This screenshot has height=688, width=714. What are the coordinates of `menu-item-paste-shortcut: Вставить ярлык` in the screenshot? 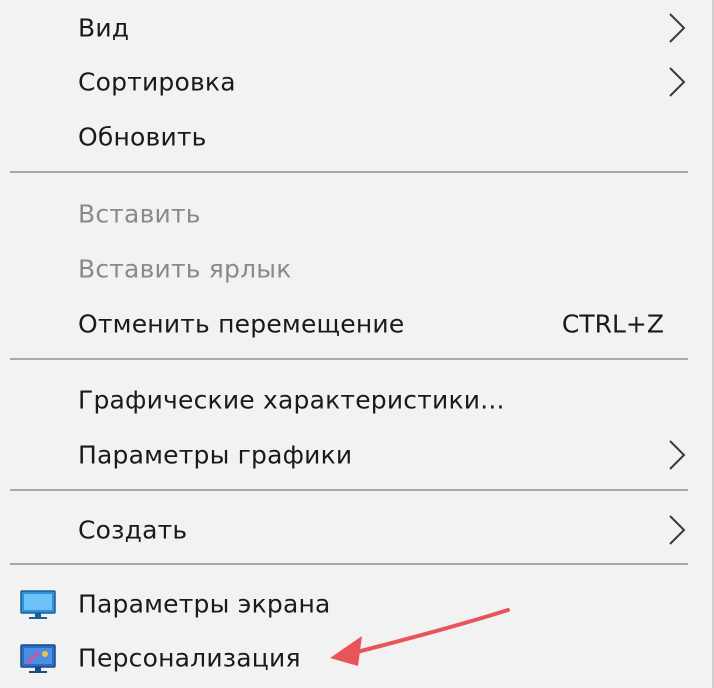 It's located at (356, 269).